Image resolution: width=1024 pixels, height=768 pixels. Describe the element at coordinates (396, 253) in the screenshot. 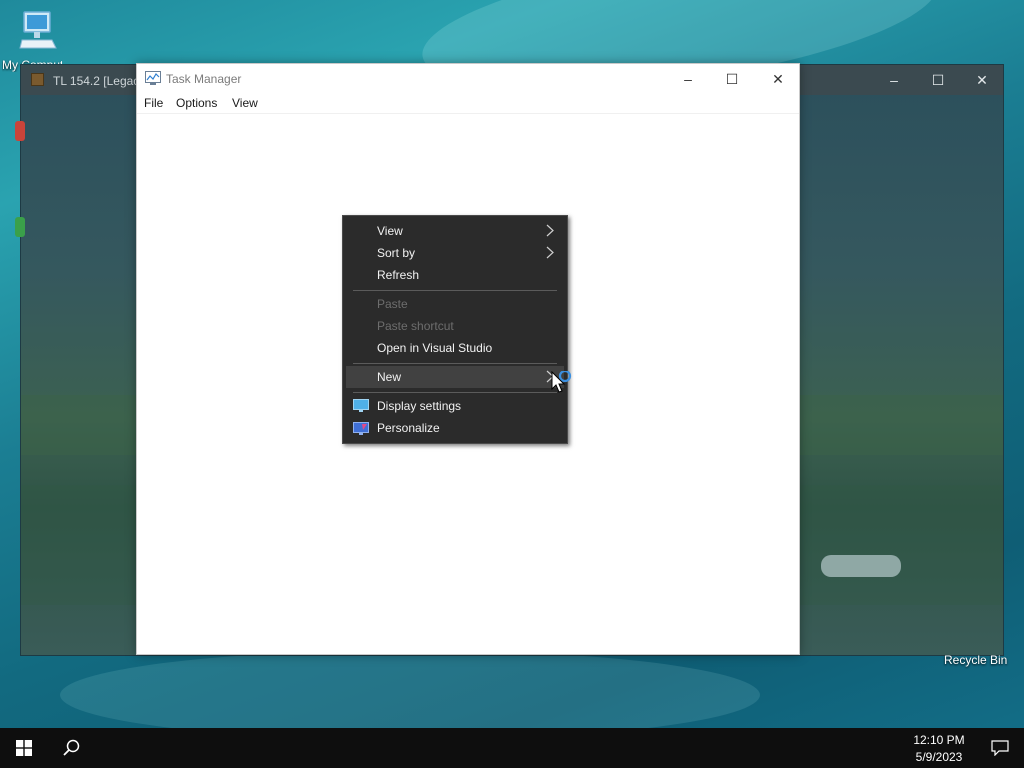

I see `context-item-label: Sort by` at that location.